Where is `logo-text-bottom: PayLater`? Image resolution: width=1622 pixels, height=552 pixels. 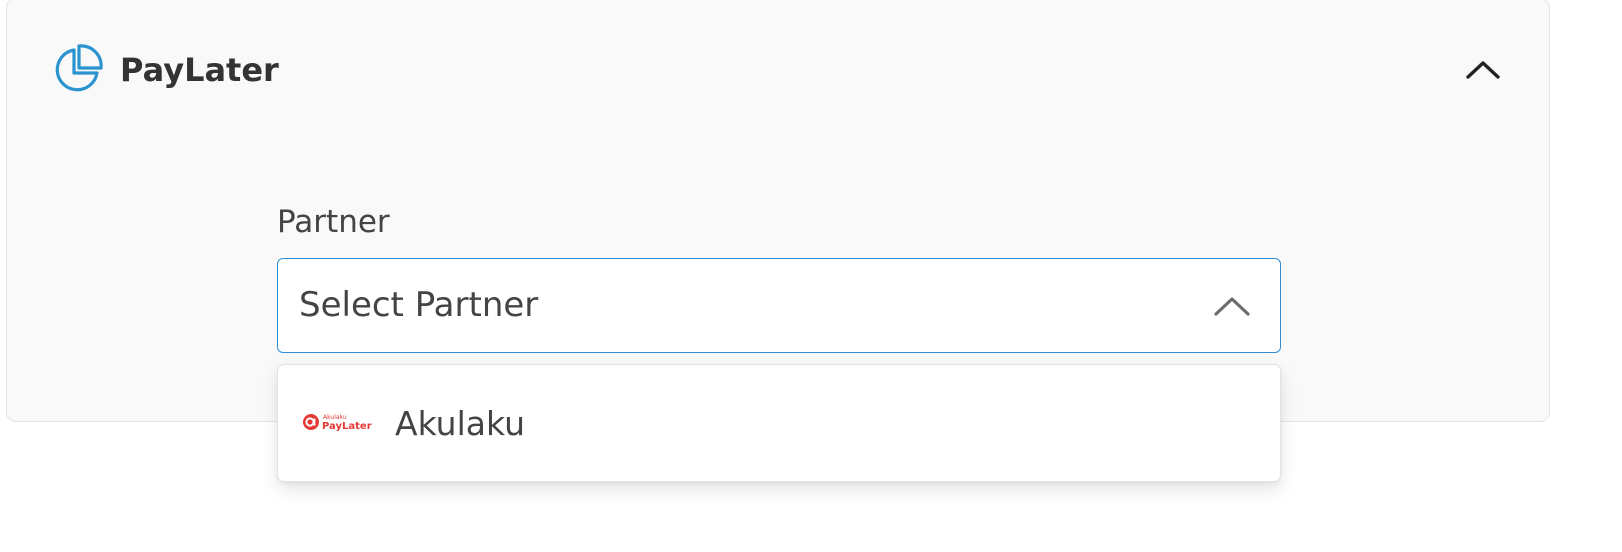 logo-text-bottom: PayLater is located at coordinates (347, 426).